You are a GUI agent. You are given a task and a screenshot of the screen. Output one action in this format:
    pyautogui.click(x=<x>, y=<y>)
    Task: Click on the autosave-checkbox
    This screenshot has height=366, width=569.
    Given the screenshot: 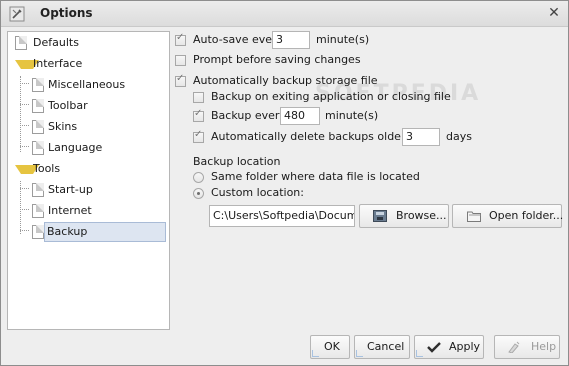 What is the action you would take?
    pyautogui.click(x=180, y=39)
    